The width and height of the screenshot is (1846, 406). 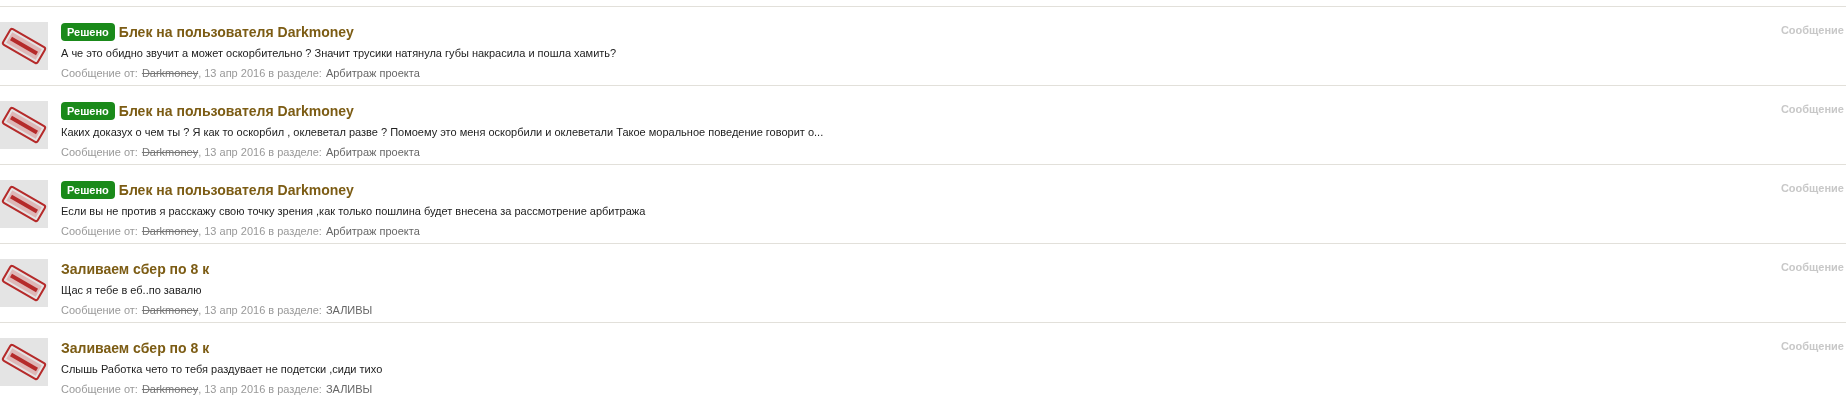 What do you see at coordinates (132, 290) in the screenshot?
I see `message-snippet: Щас я тебе в еб..по завалю` at bounding box center [132, 290].